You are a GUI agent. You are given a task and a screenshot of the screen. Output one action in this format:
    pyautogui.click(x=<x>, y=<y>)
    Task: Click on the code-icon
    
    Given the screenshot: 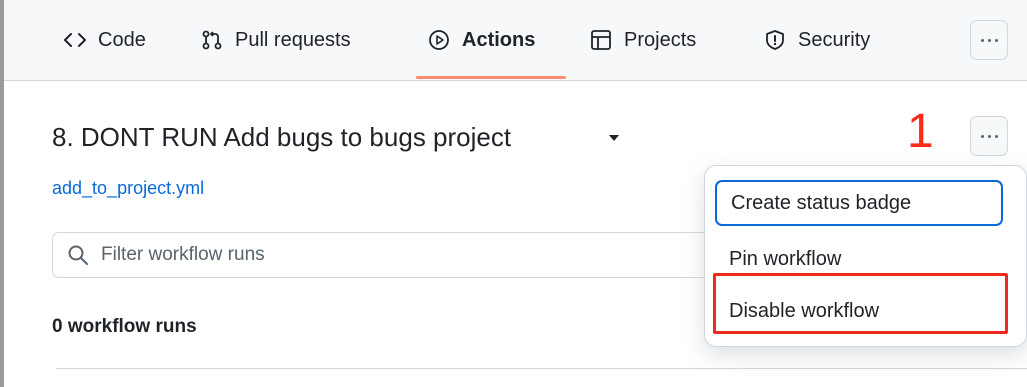 What is the action you would take?
    pyautogui.click(x=75, y=40)
    